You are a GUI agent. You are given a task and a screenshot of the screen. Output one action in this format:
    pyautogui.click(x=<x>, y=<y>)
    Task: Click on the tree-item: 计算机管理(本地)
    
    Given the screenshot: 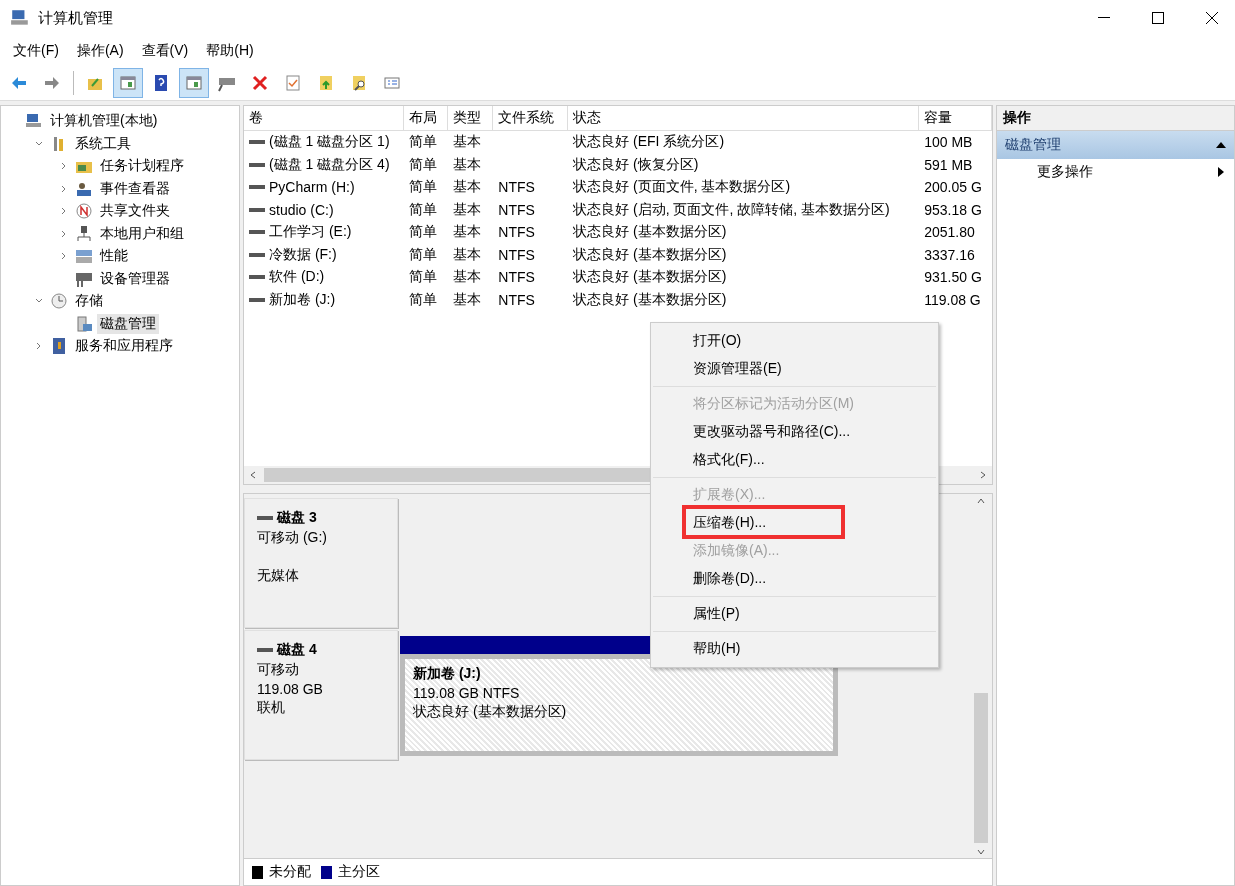 What is the action you would take?
    pyautogui.click(x=104, y=121)
    